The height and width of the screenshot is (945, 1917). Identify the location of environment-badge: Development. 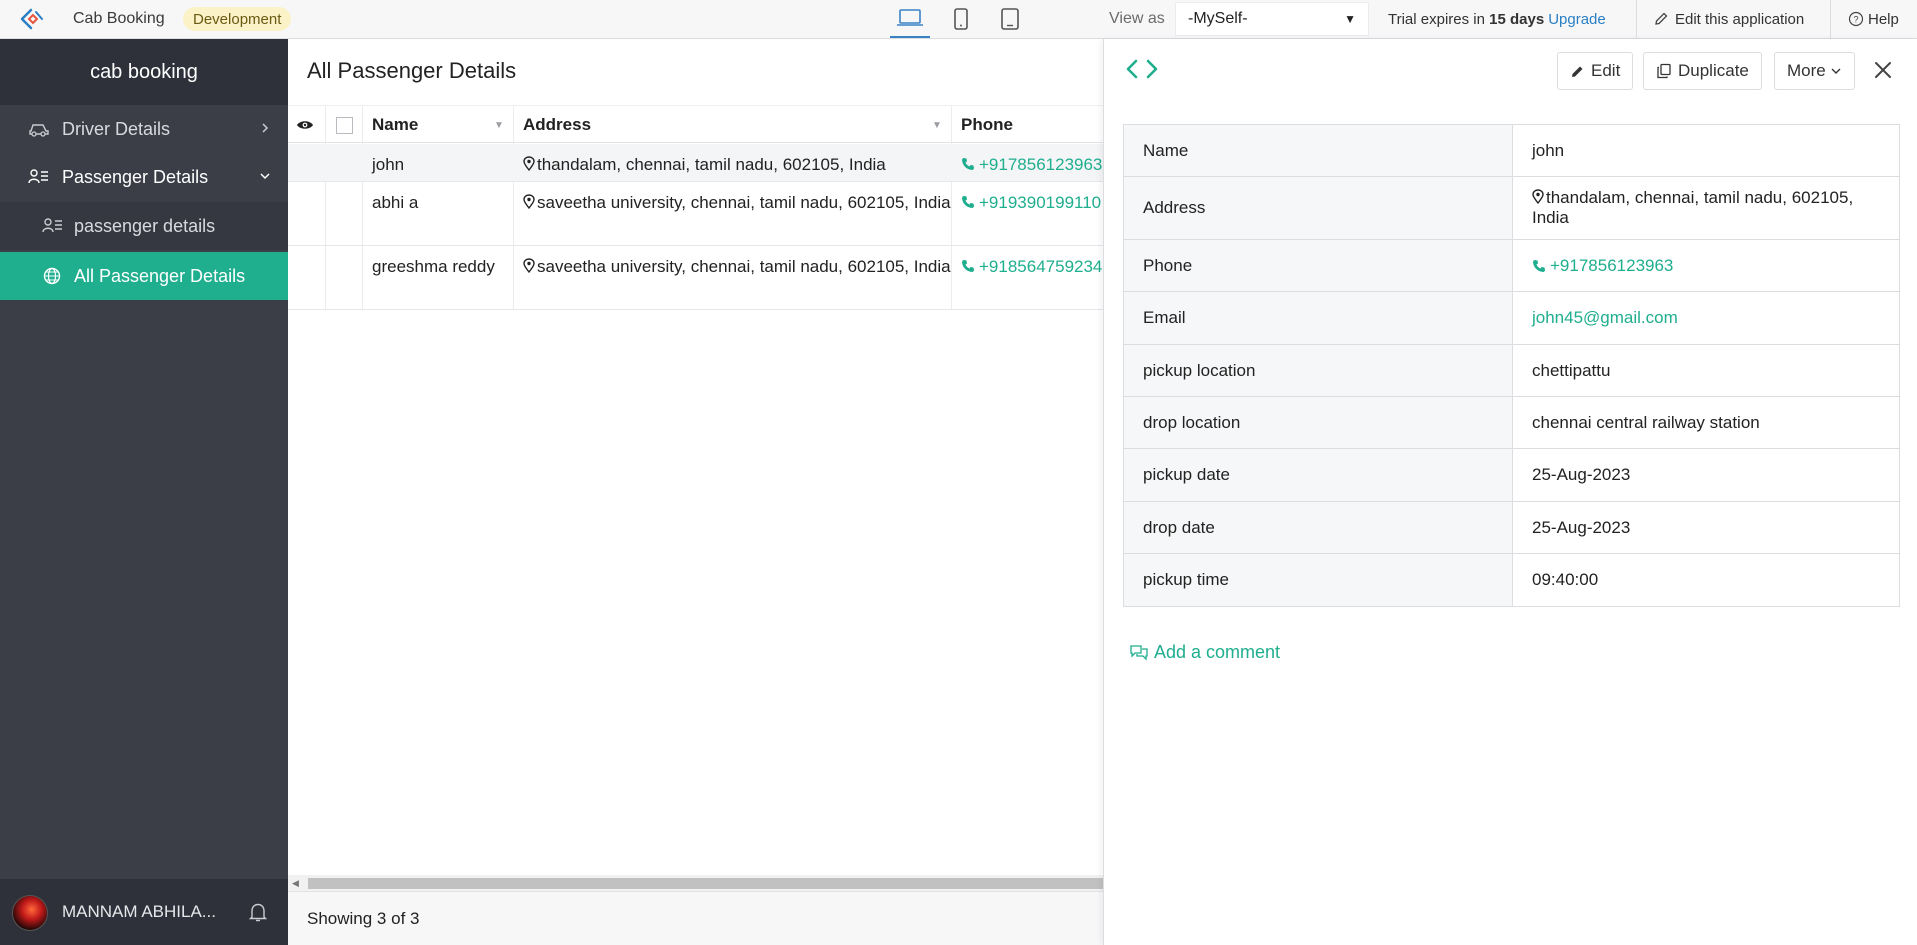
(237, 19).